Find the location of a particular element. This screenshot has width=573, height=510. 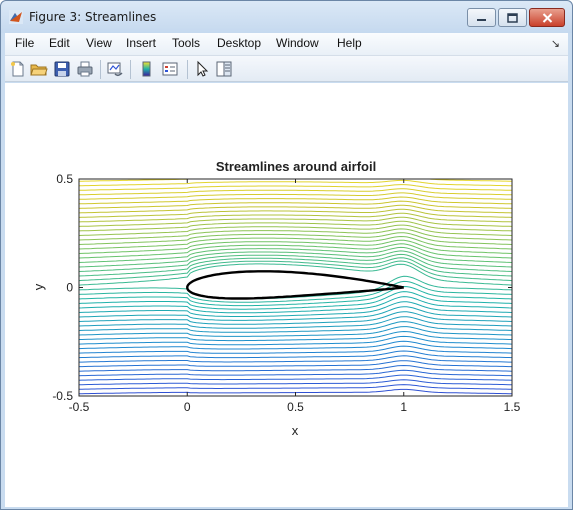

y-tick-label: 0 is located at coordinates (69, 288).